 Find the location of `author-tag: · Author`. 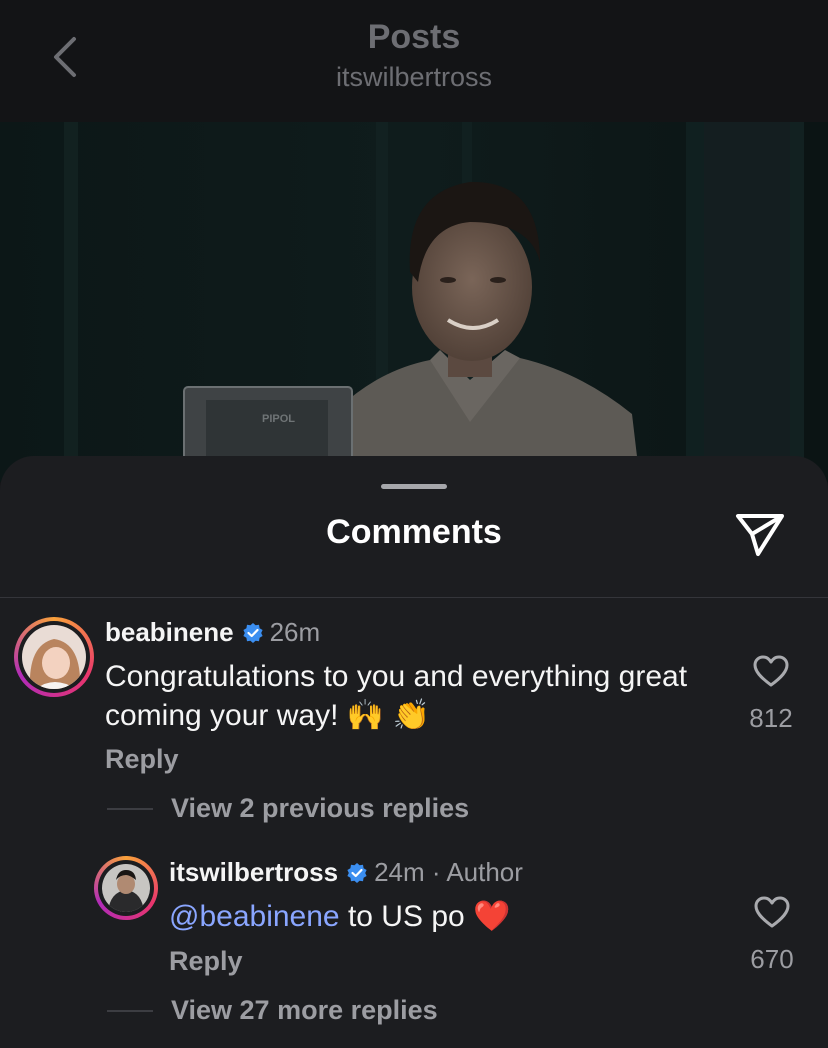

author-tag: · Author is located at coordinates (477, 872).